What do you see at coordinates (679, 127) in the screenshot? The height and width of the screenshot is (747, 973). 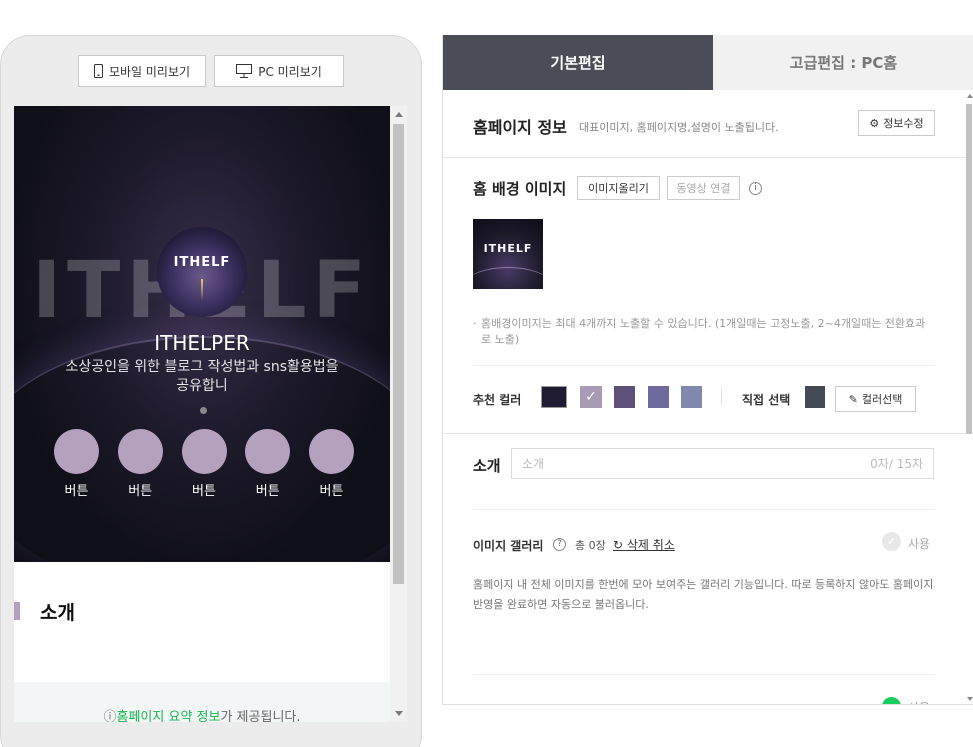 I see `homepage-info-subtitle: 대표이미지, 홈페이지명,설명이 노출됩니다.` at bounding box center [679, 127].